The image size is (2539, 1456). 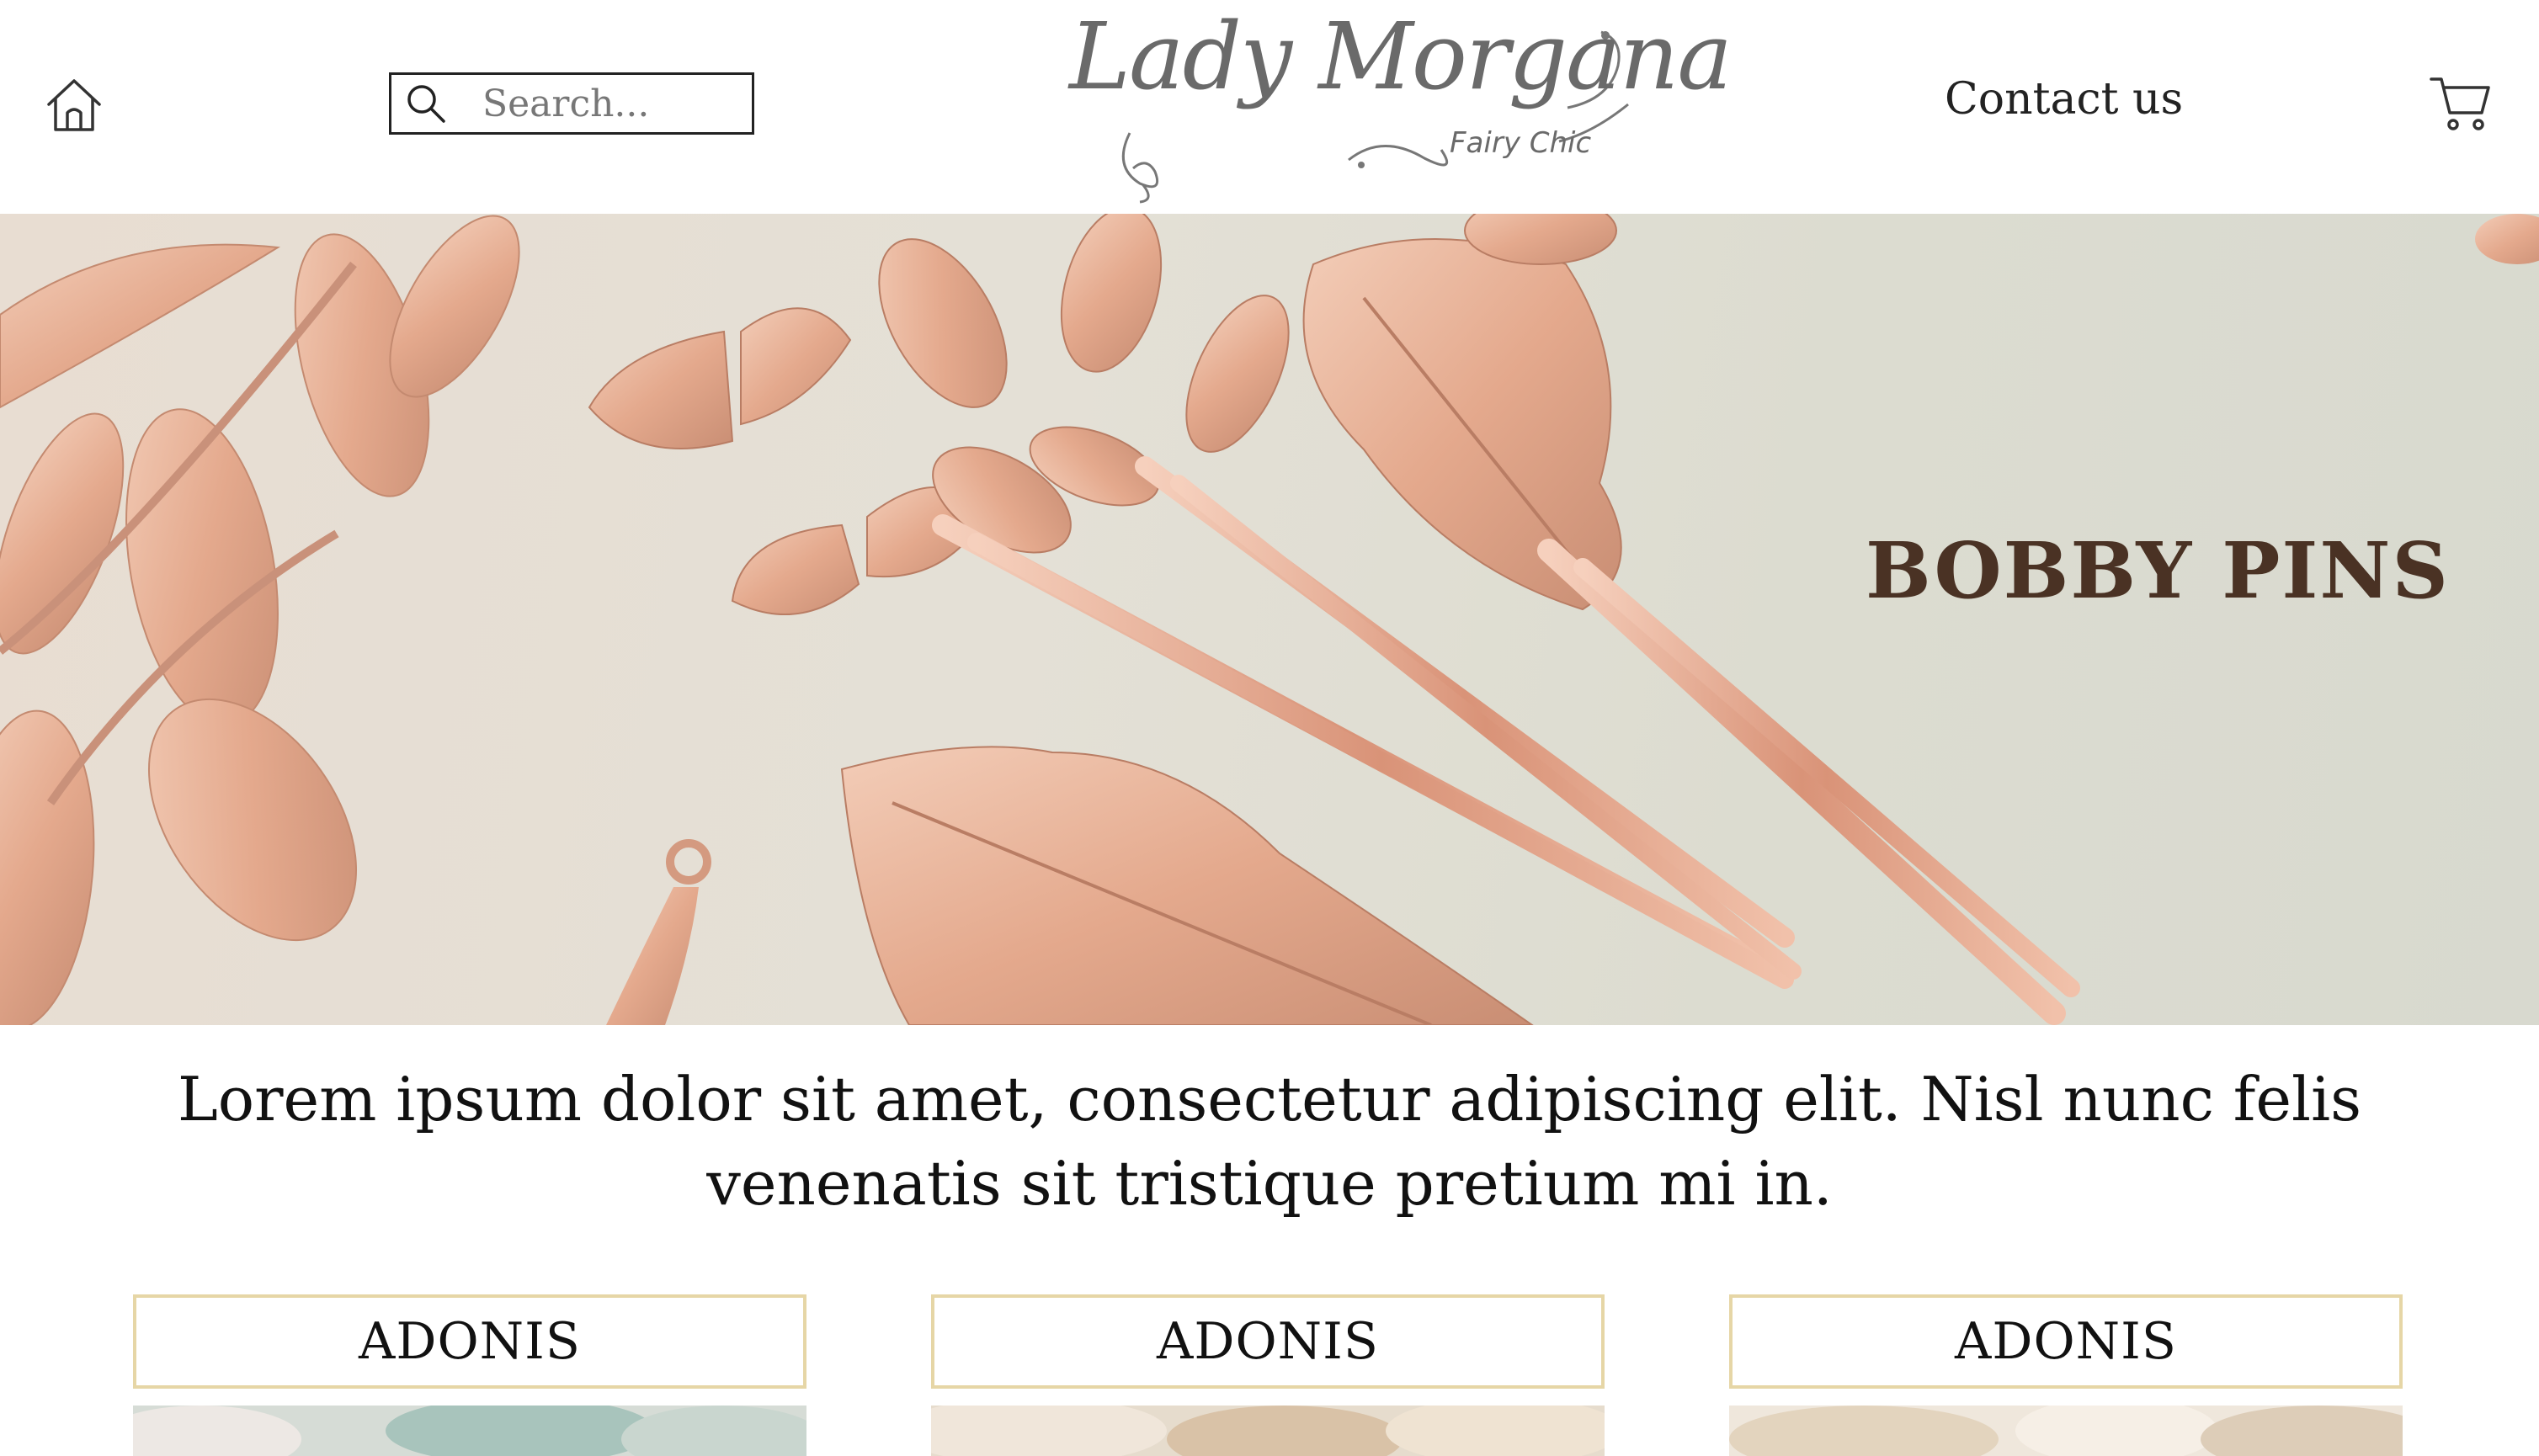 I want to click on search-field, so click(x=571, y=103).